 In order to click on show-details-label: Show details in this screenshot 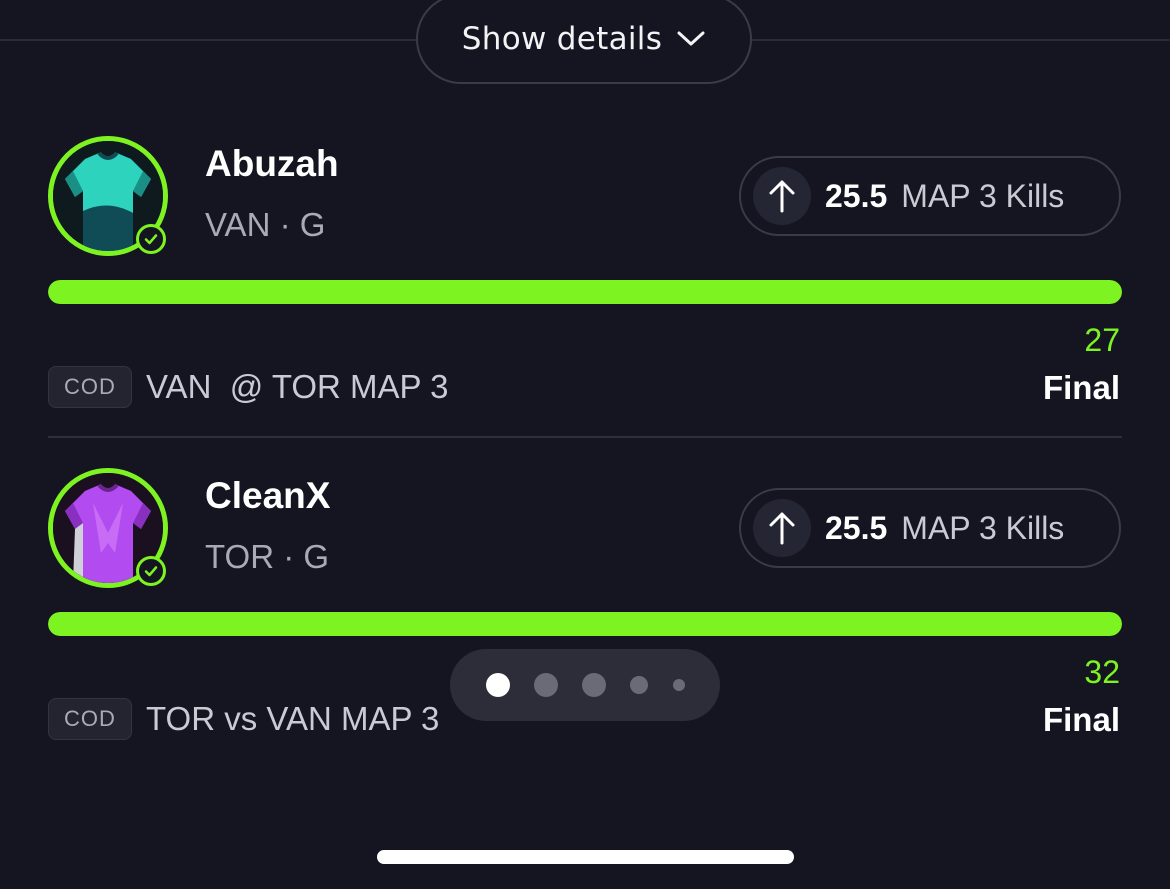, I will do `click(562, 39)`.